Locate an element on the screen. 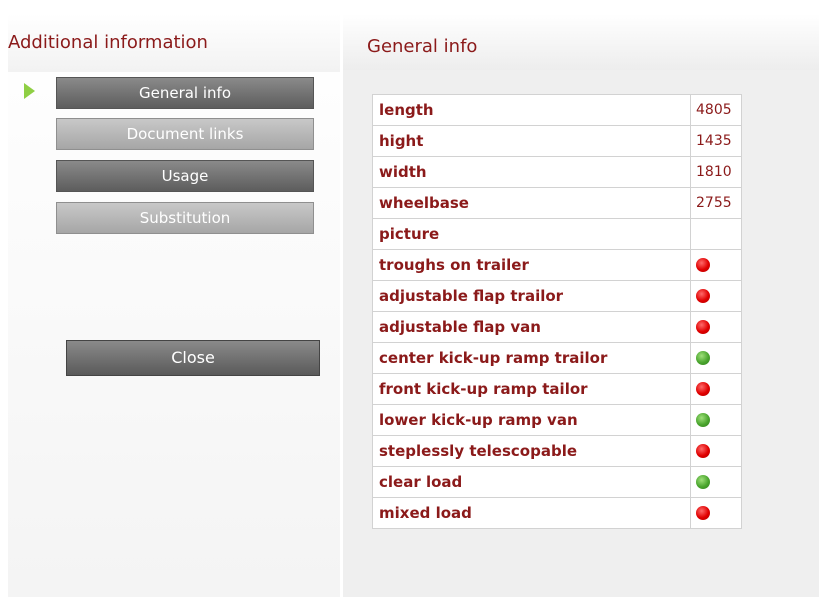 Image resolution: width=819 pixels, height=597 pixels. table-row: wheelbase 2755 is located at coordinates (557, 203).